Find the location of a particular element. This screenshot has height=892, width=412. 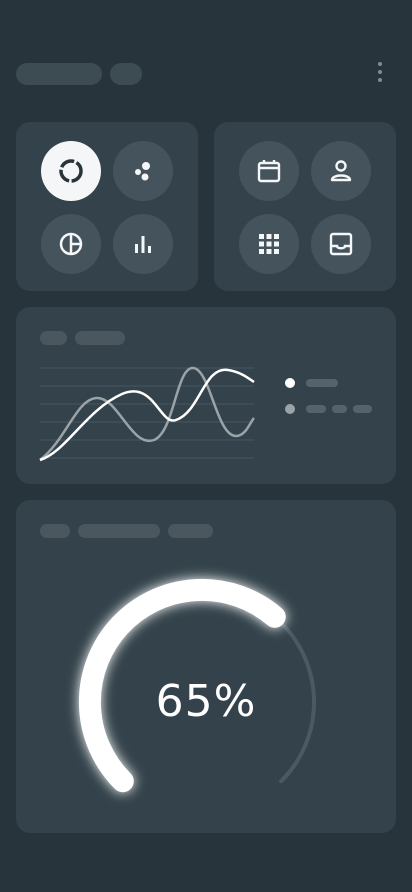

more-vertical-icon is located at coordinates (380, 74).